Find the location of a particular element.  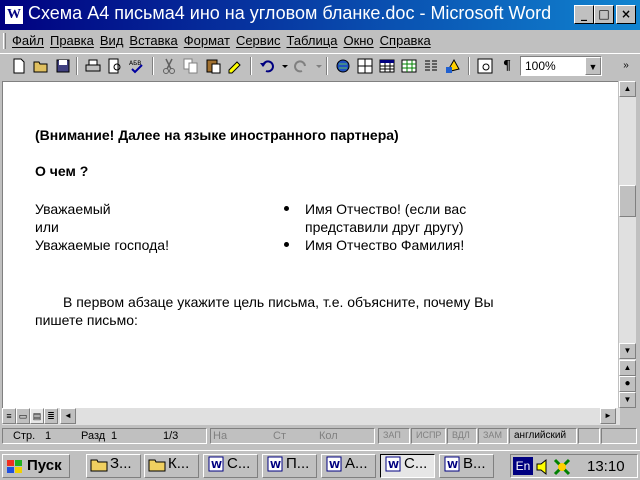

chevron-down-icon: ▼ is located at coordinates (593, 66).